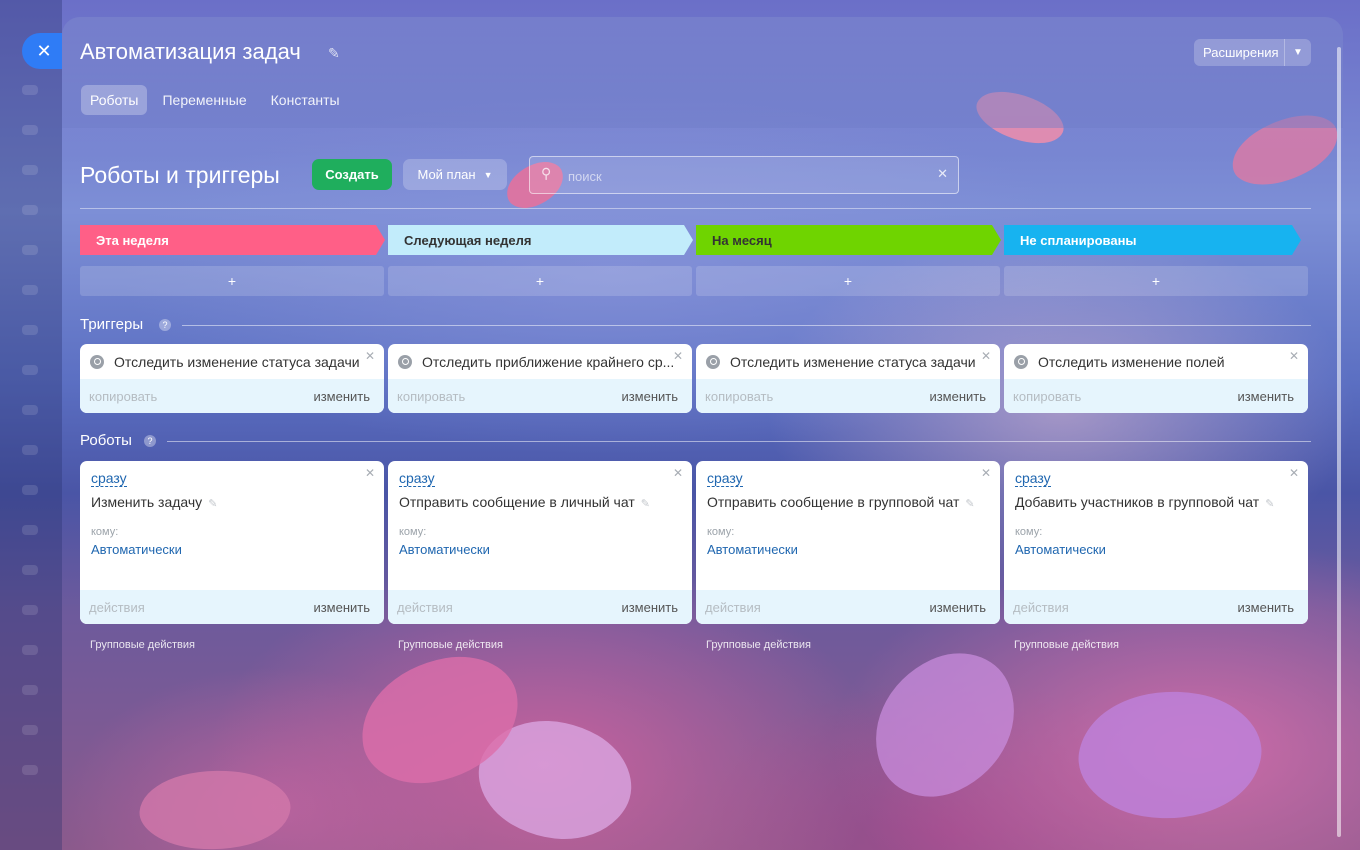  Describe the element at coordinates (1137, 502) in the screenshot. I see `robot-title: Добавить участников в групповой чат` at that location.